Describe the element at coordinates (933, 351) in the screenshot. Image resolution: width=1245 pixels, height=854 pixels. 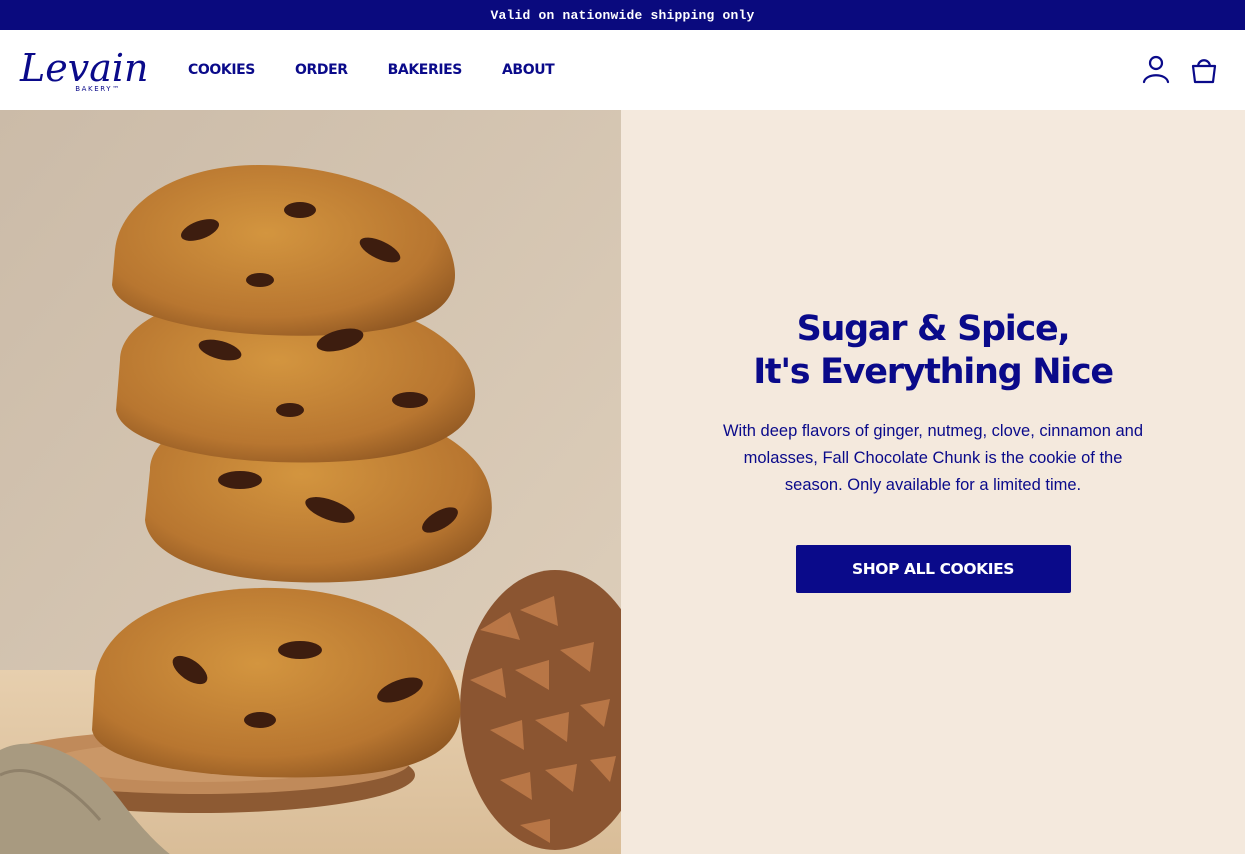
I see `hero-headline: Sugar & Spice, It's Everything Nice` at that location.